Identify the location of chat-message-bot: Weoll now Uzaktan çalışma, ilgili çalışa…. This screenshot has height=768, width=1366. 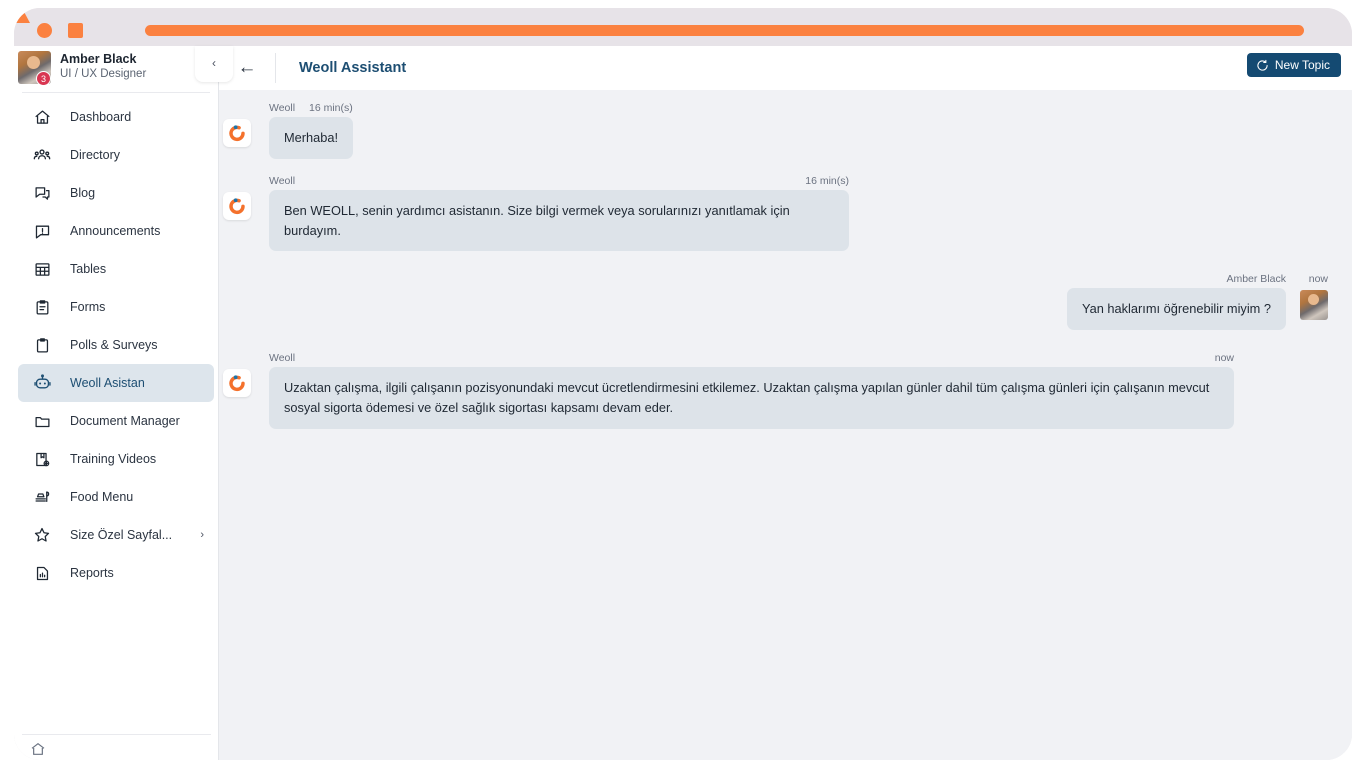
(728, 390).